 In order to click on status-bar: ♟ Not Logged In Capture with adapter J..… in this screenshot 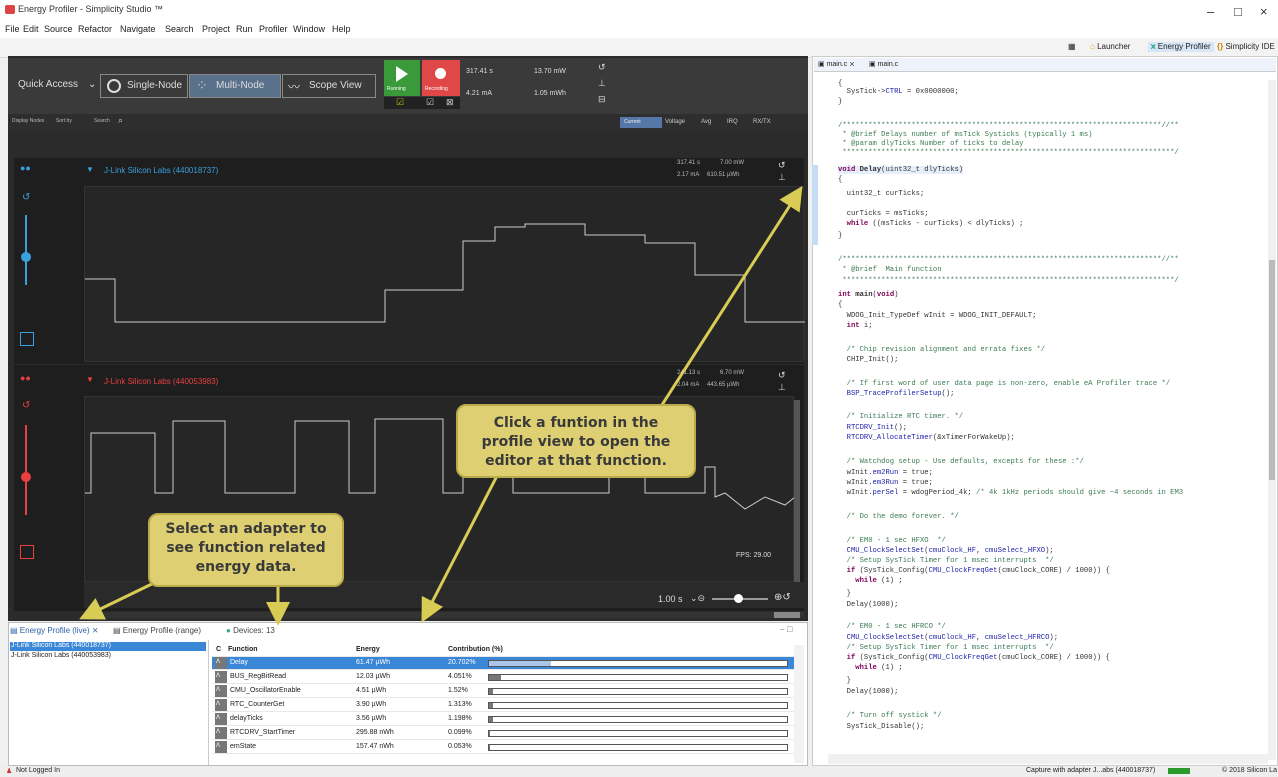, I will do `click(639, 771)`.